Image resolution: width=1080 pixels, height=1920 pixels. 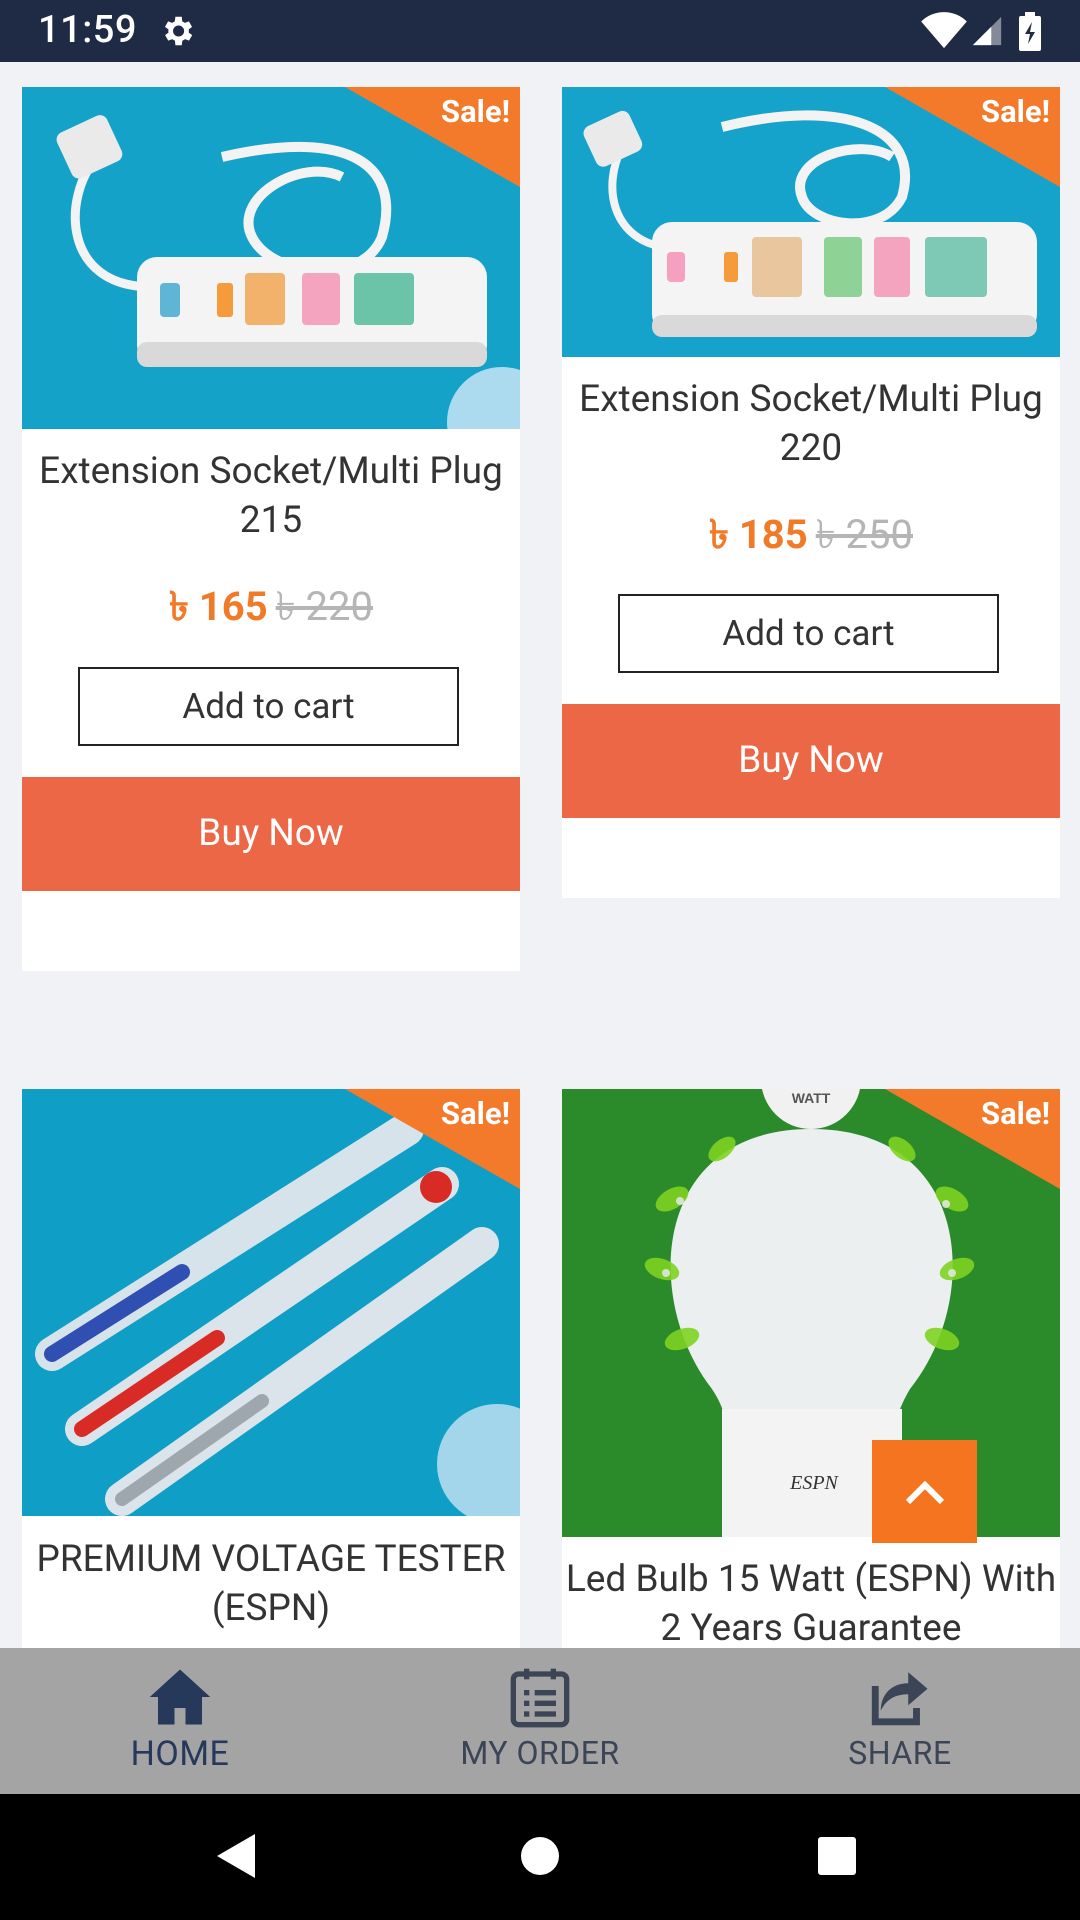 I want to click on wifi-icon, so click(x=944, y=30).